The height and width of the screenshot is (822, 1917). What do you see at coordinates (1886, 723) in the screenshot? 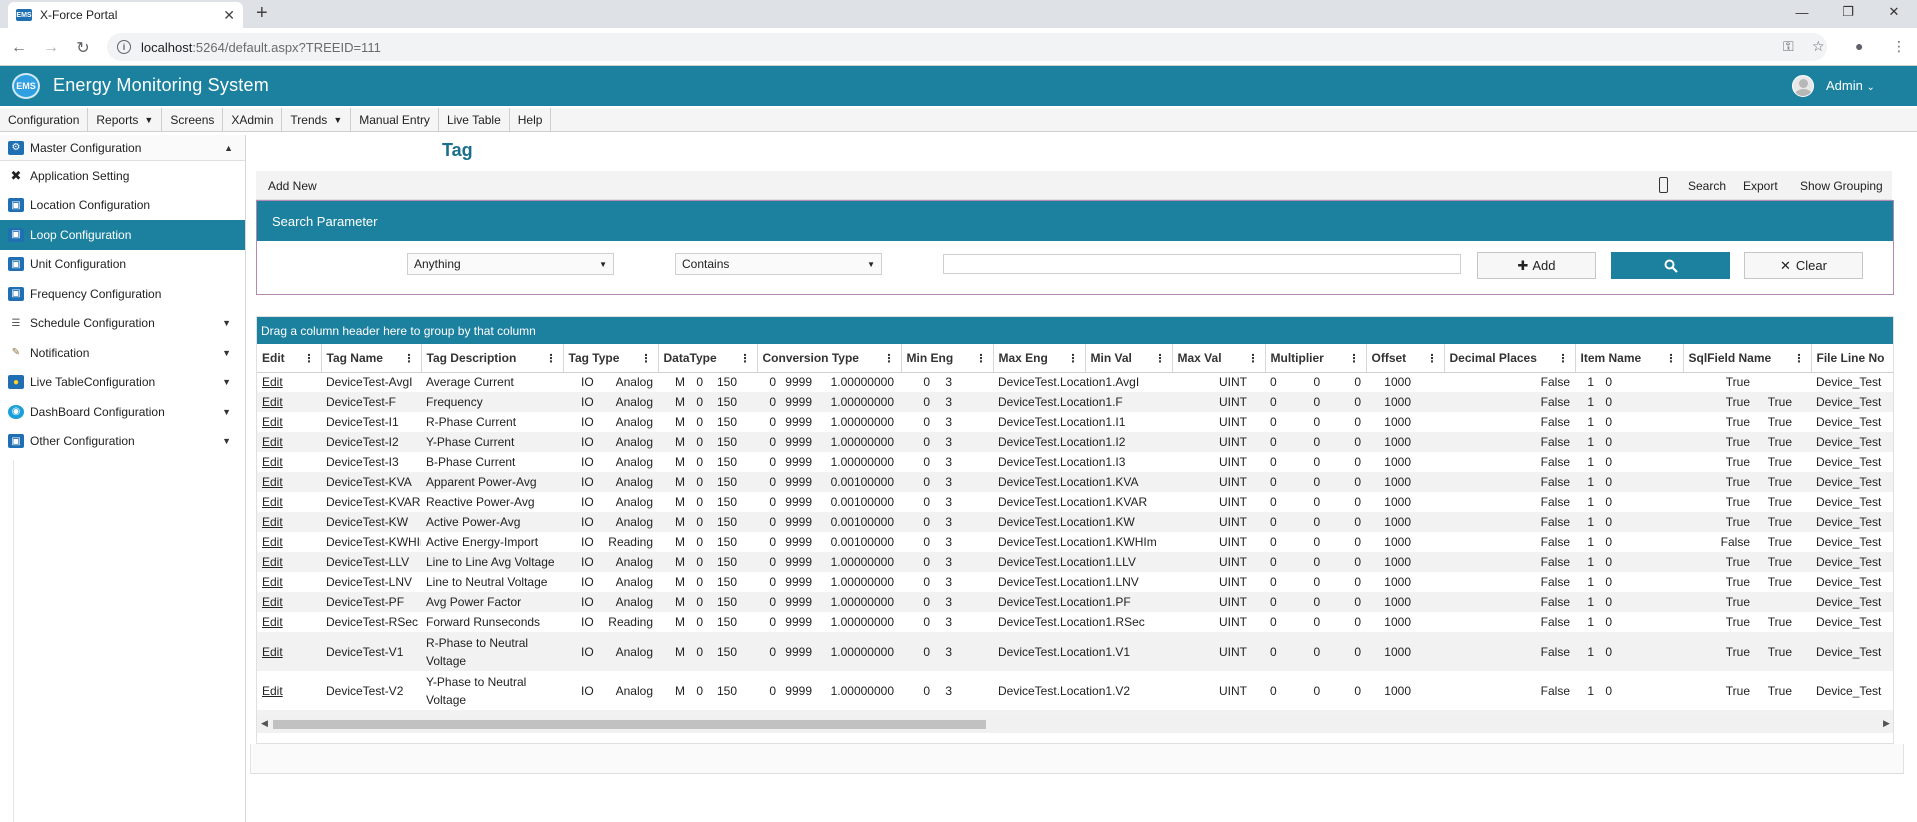
I see `scroll-right-icon: ▶` at bounding box center [1886, 723].